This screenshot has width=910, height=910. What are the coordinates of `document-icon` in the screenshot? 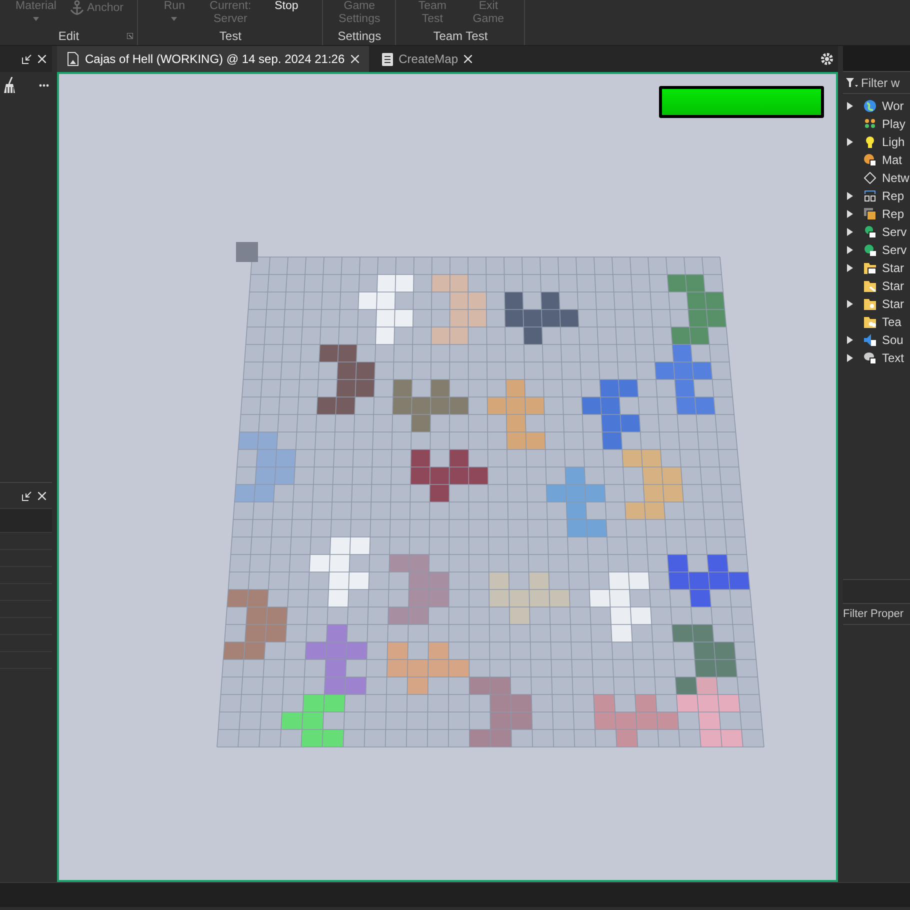 It's located at (73, 59).